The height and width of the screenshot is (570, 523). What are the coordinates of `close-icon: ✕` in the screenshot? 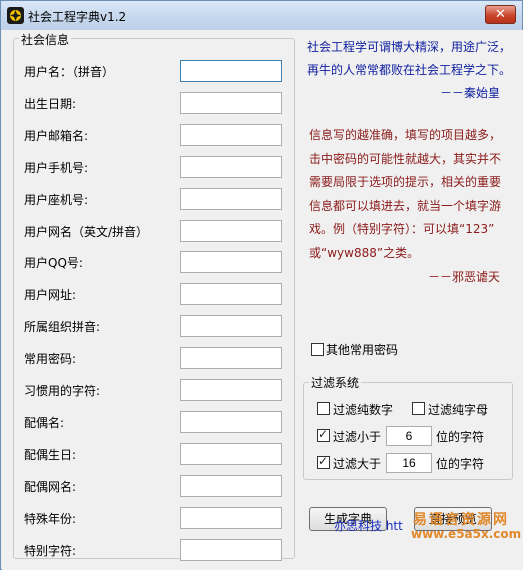 It's located at (500, 14).